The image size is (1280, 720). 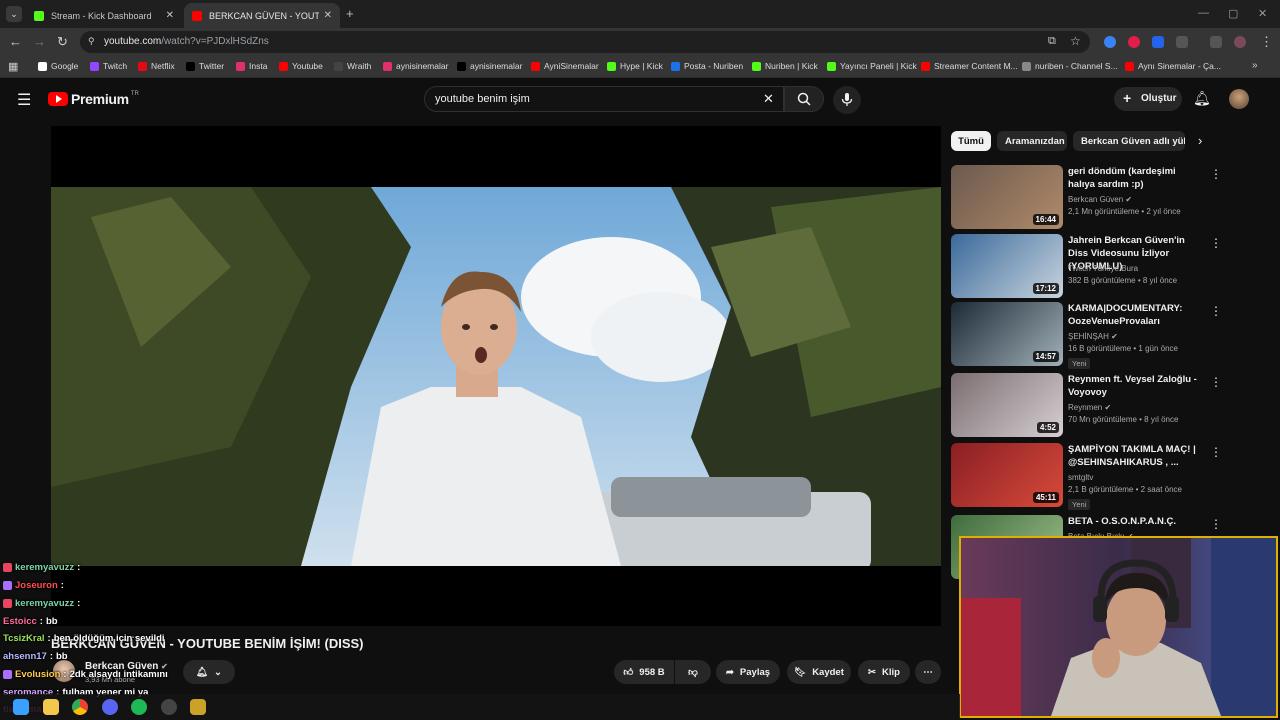 I want to click on more-actions-button: ⋯, so click(x=928, y=672).